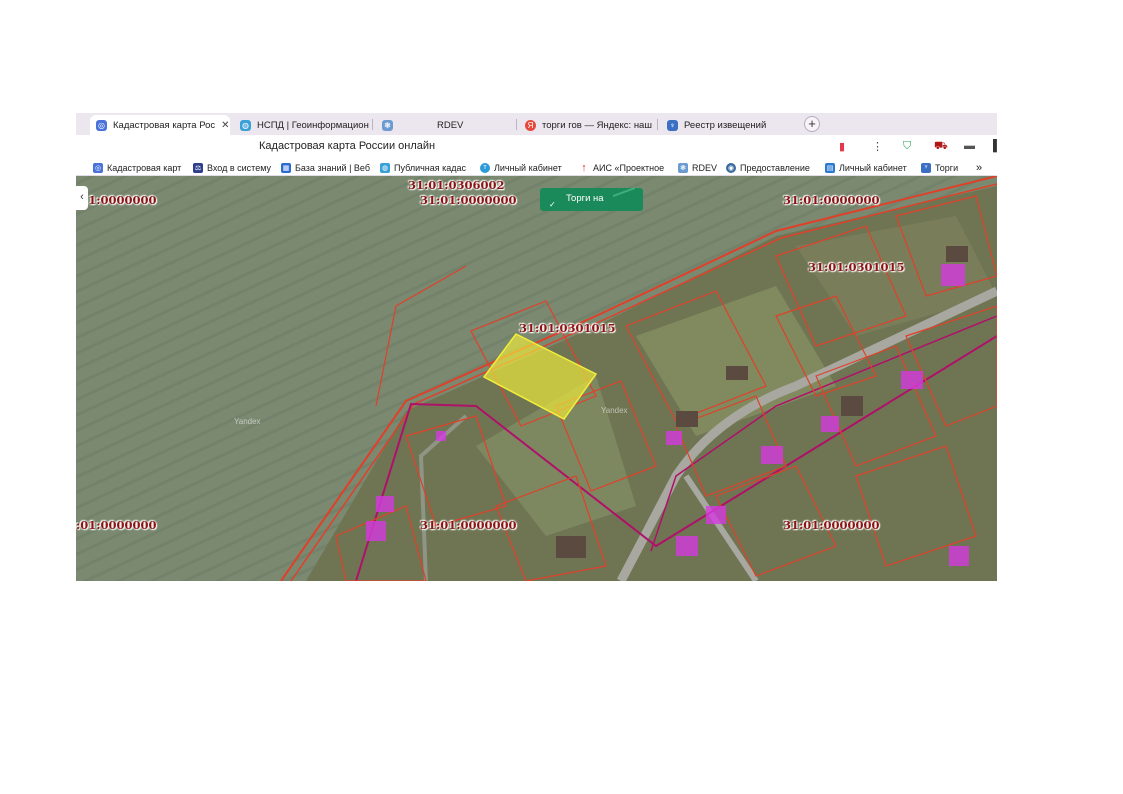  I want to click on page-title: Кадастровая карта России онлайн, so click(347, 146).